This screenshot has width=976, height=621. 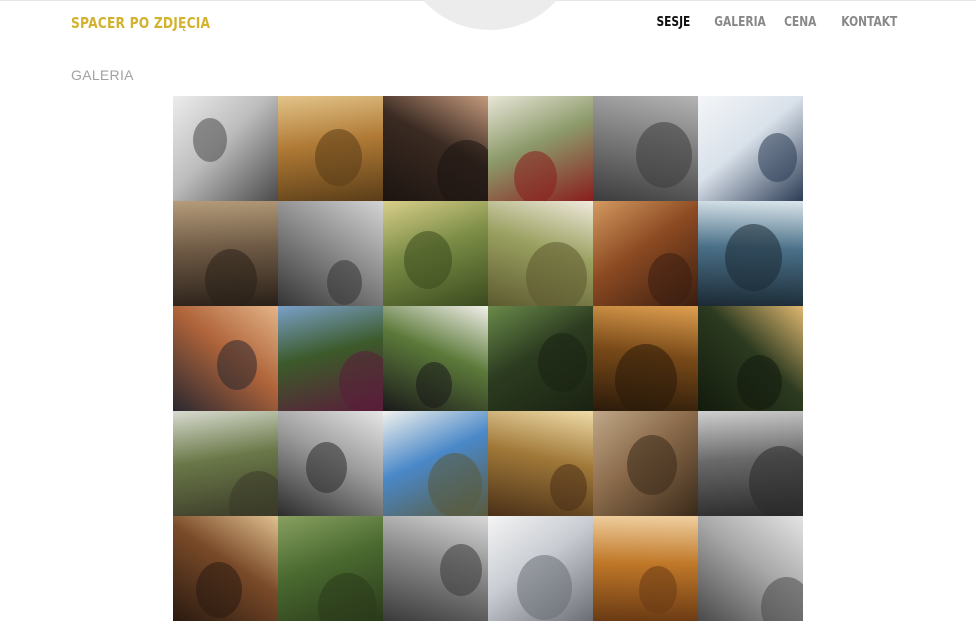 What do you see at coordinates (800, 22) in the screenshot?
I see `nav-link-cena: CENA` at bounding box center [800, 22].